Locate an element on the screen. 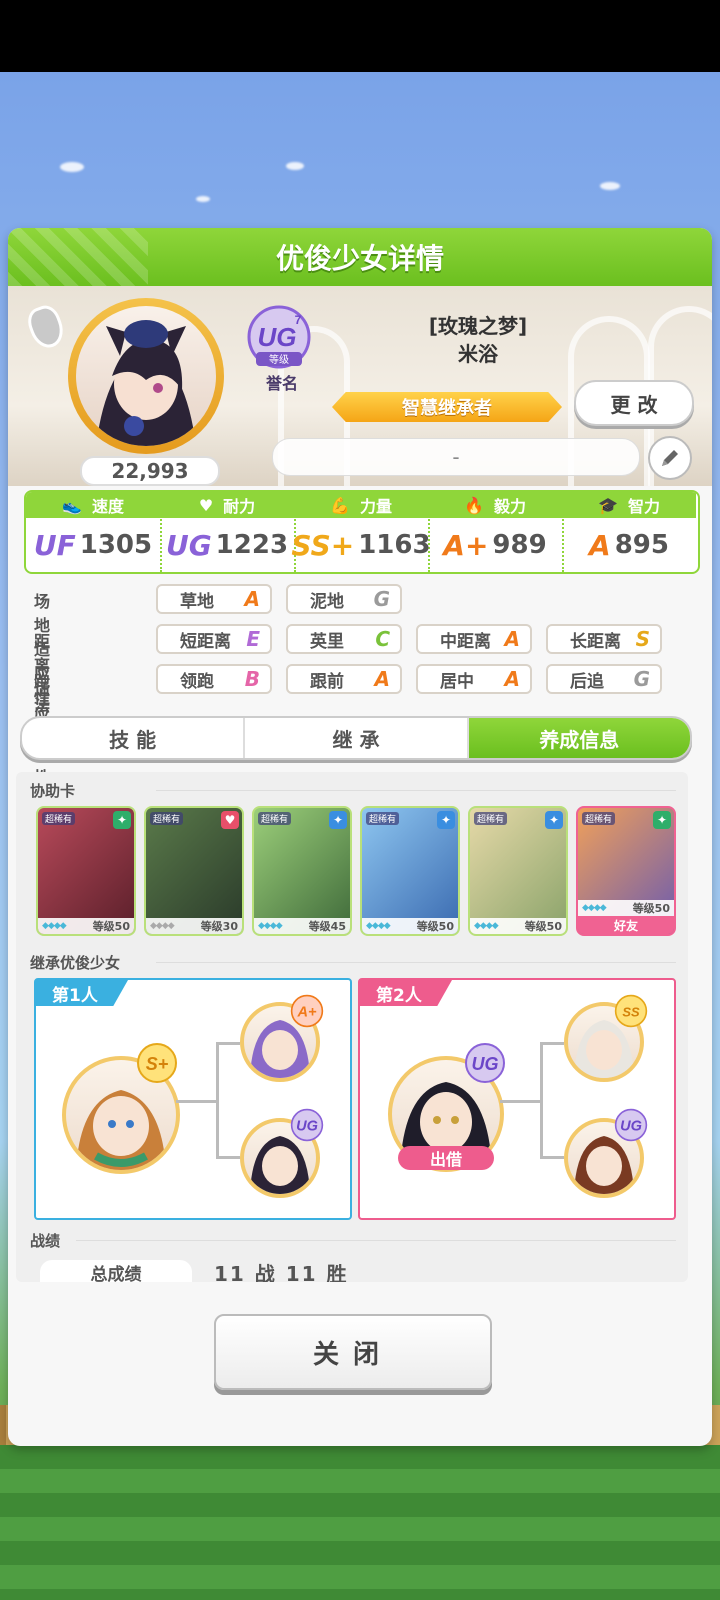  stat-value: 895 is located at coordinates (641, 545).